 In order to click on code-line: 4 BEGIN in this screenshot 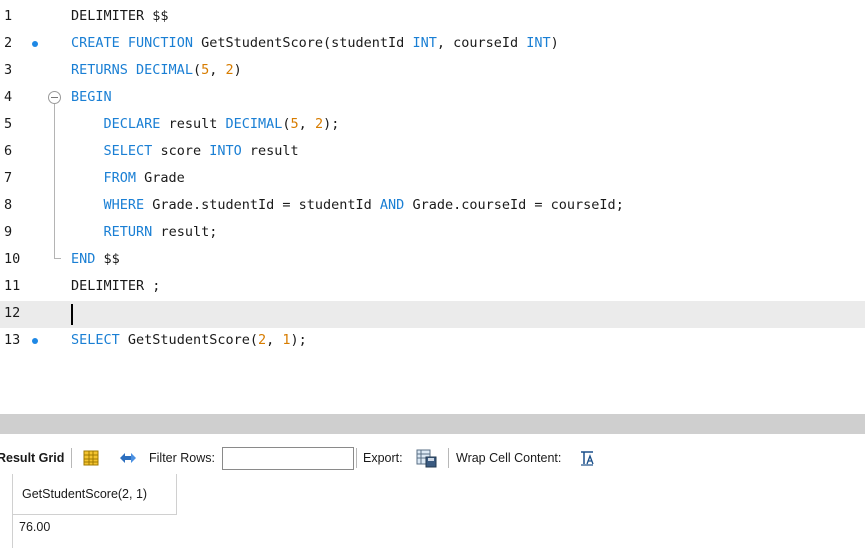, I will do `click(432, 98)`.